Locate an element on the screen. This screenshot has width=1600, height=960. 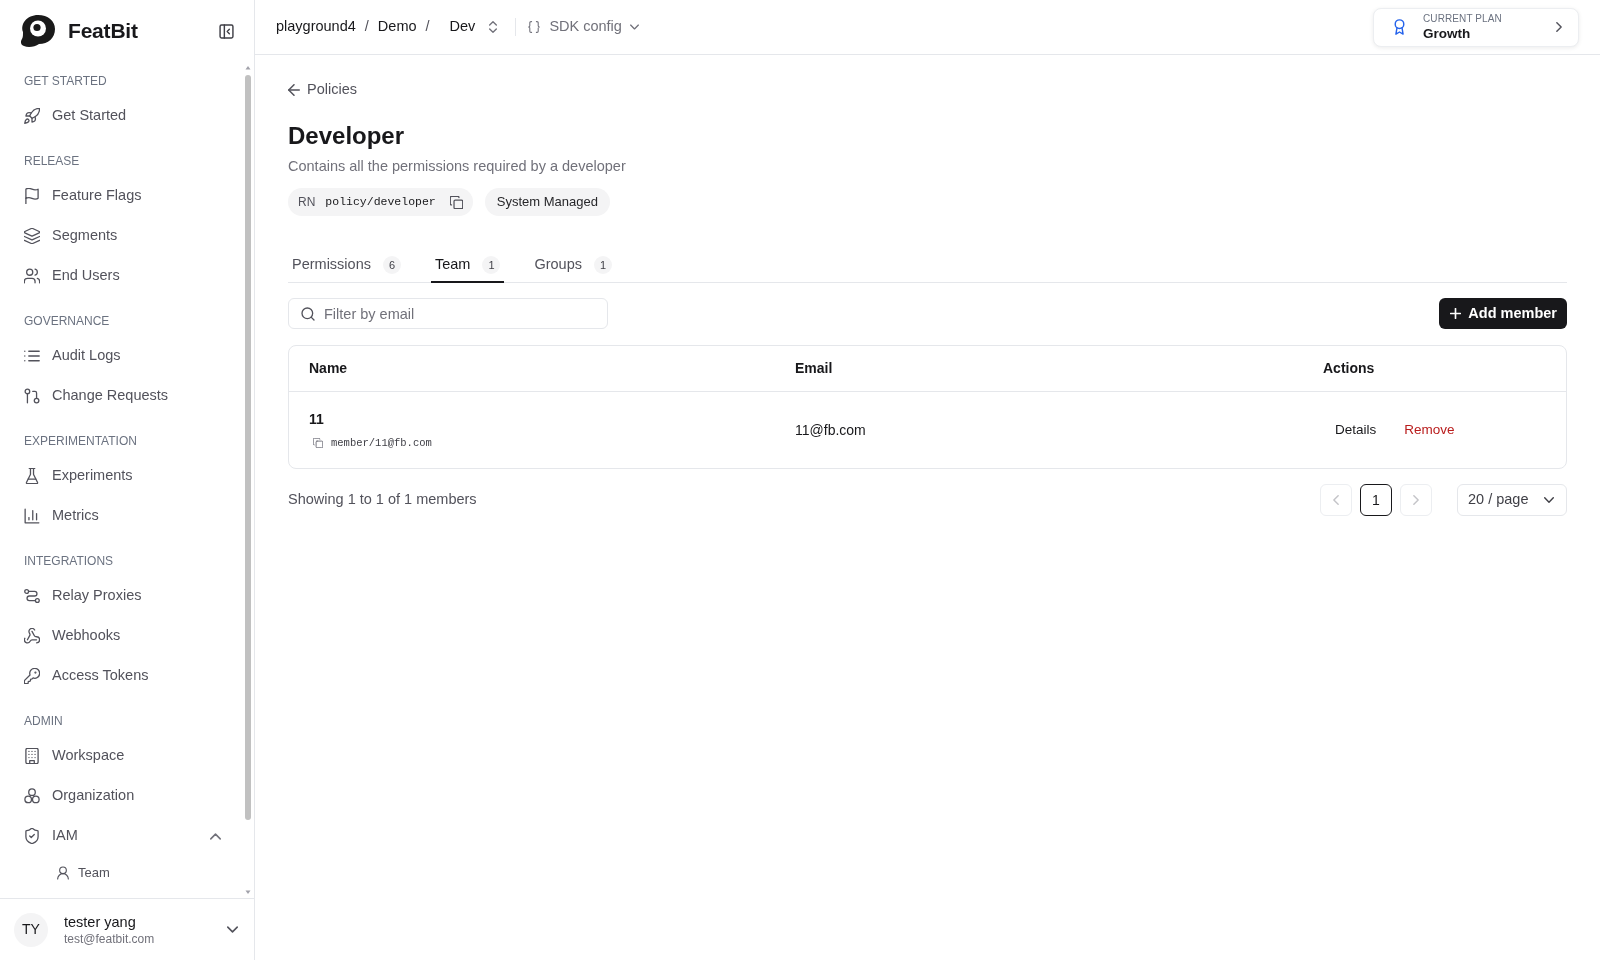
resource-name-value: policy/developer is located at coordinates (380, 202).